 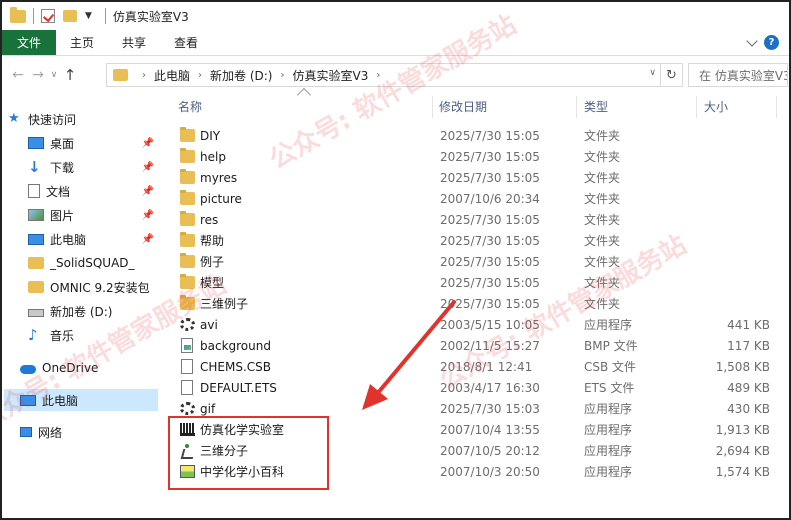 I want to click on tab-home: 主页, so click(x=82, y=42).